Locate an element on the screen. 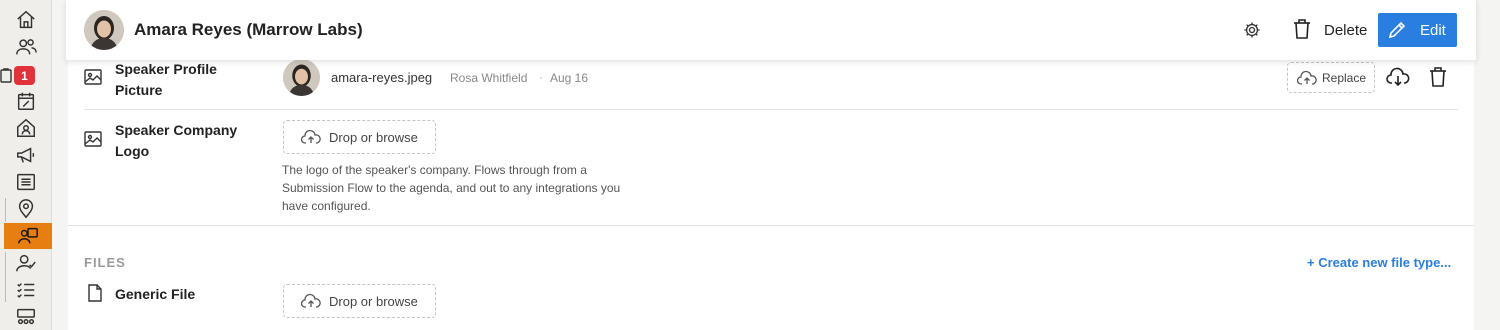  cloud-download-icon is located at coordinates (1398, 77).